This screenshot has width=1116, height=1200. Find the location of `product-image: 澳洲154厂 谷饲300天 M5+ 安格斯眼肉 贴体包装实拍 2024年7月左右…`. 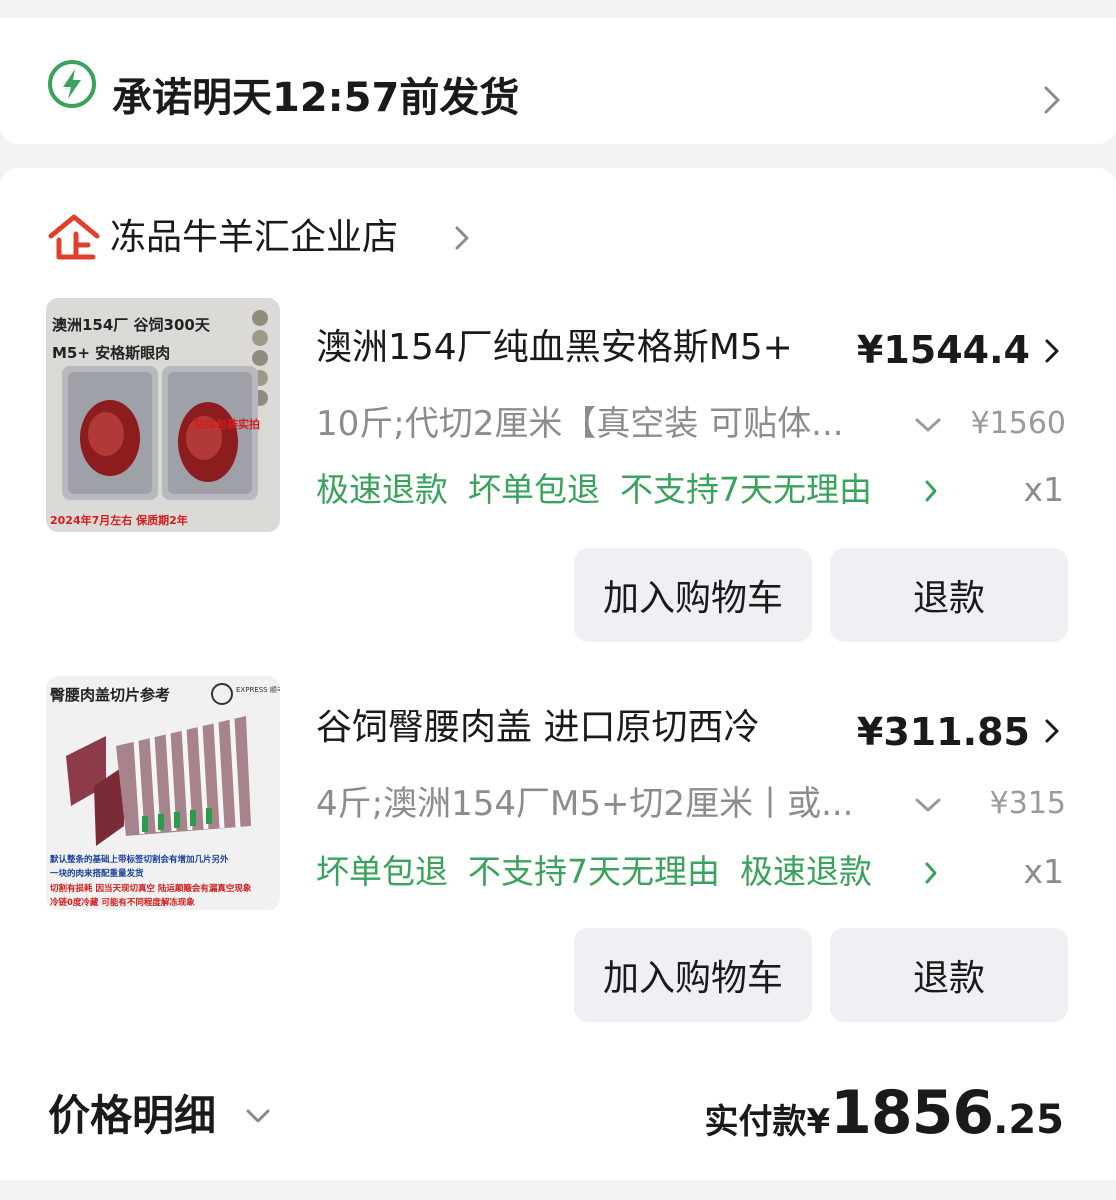

product-image: 澳洲154厂 谷饲300天 M5+ 安格斯眼肉 贴体包装实拍 2024年7月左右… is located at coordinates (163, 415).